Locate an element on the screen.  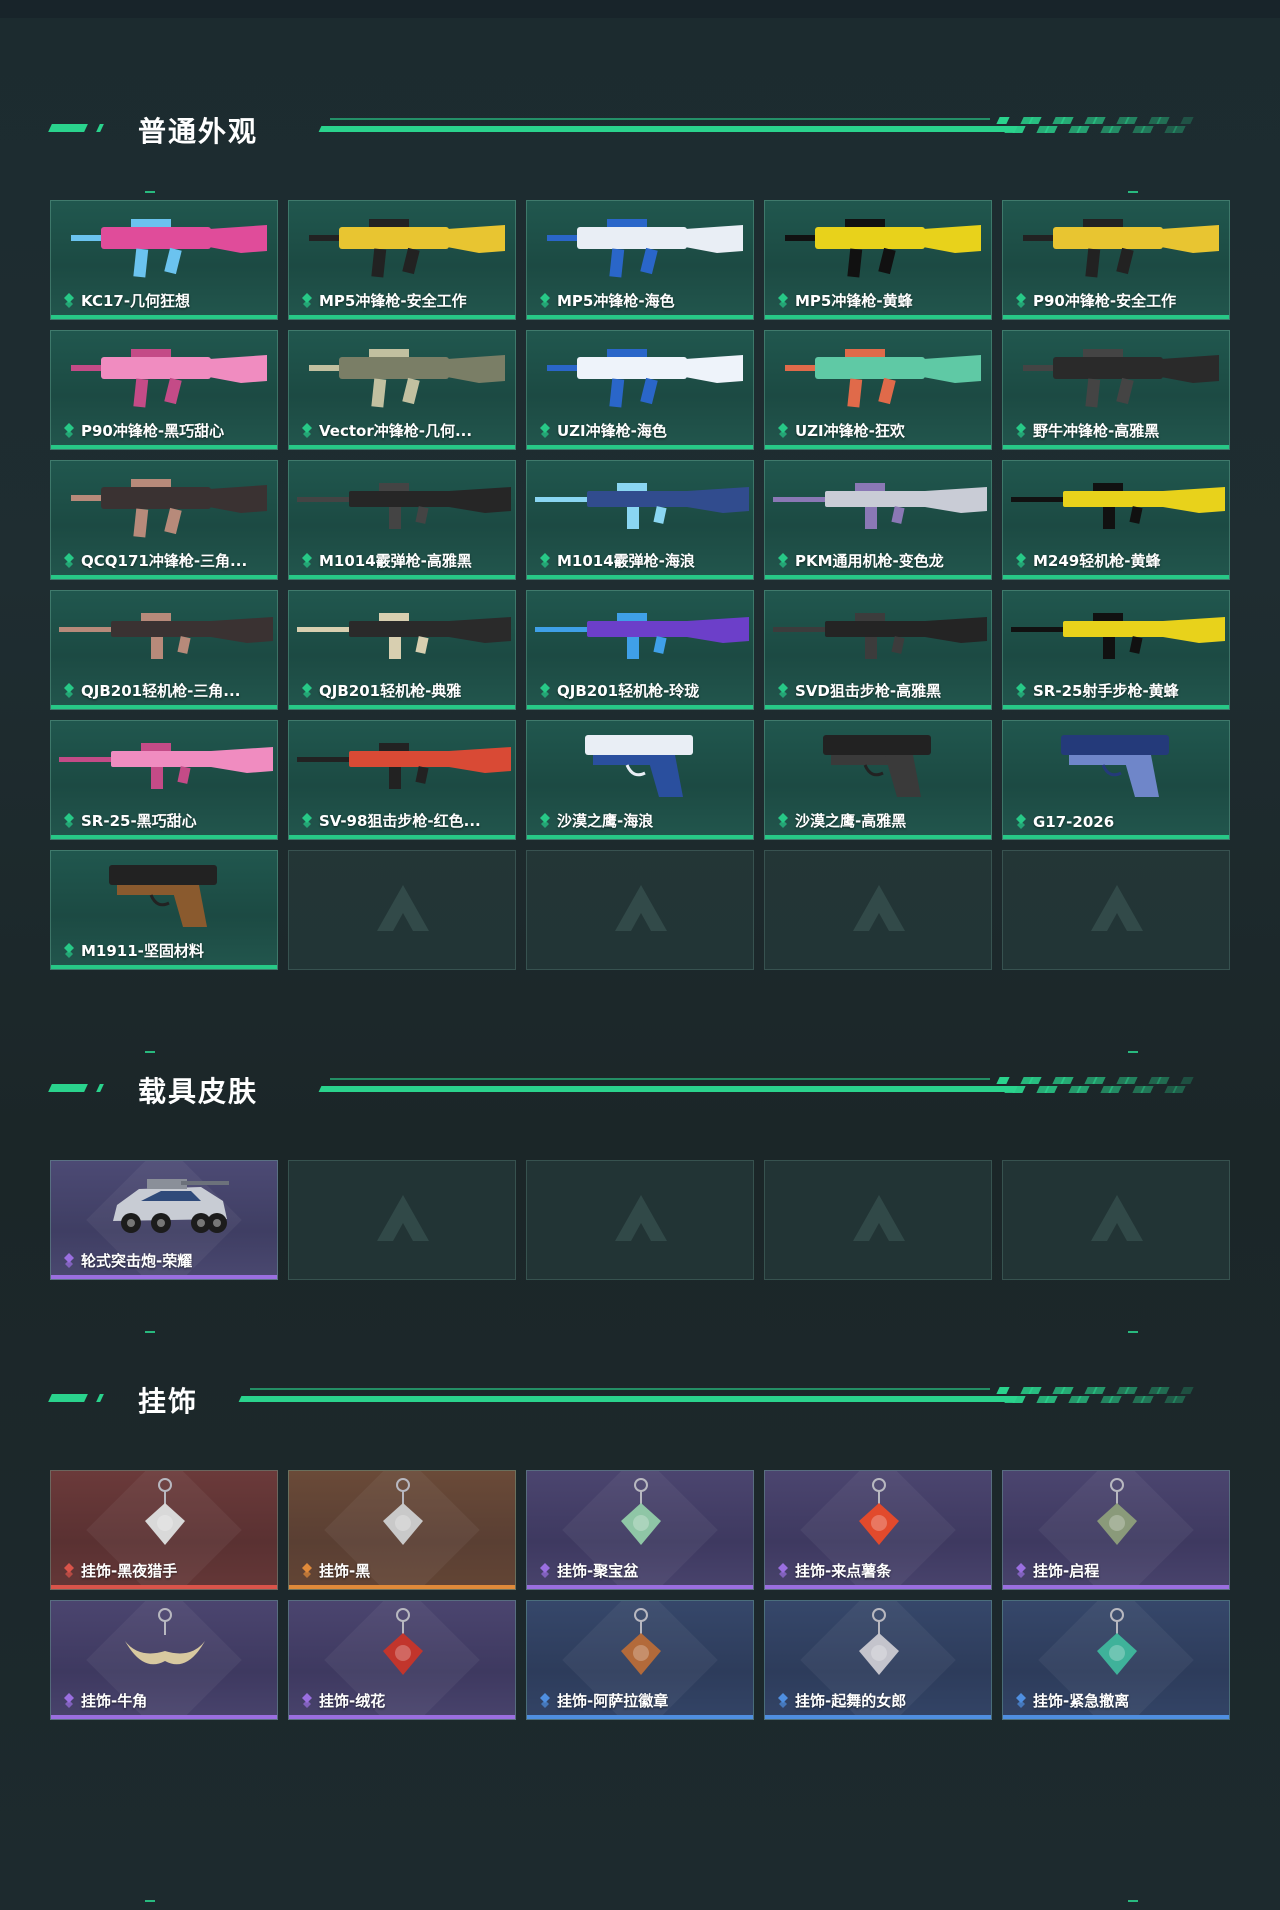
triangle-logo-icon is located at coordinates (879, 1218).